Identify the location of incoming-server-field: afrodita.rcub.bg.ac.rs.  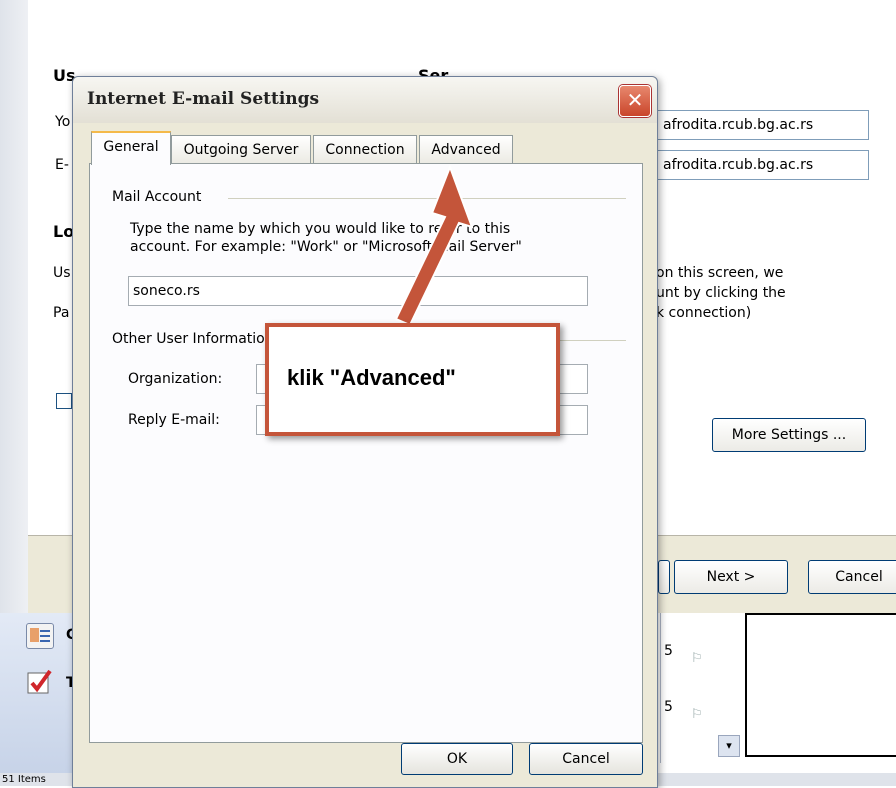
(762, 125).